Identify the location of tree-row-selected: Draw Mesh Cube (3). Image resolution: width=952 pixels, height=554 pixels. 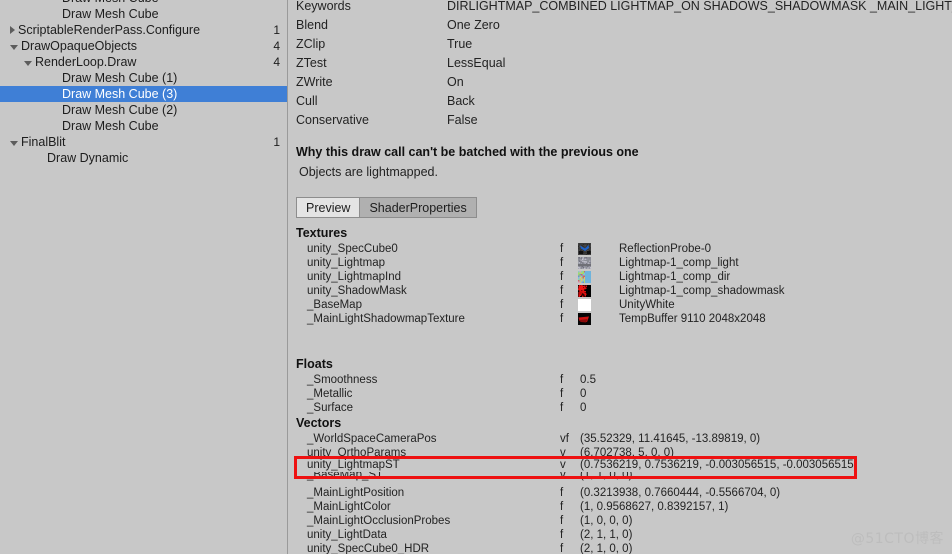
(144, 94).